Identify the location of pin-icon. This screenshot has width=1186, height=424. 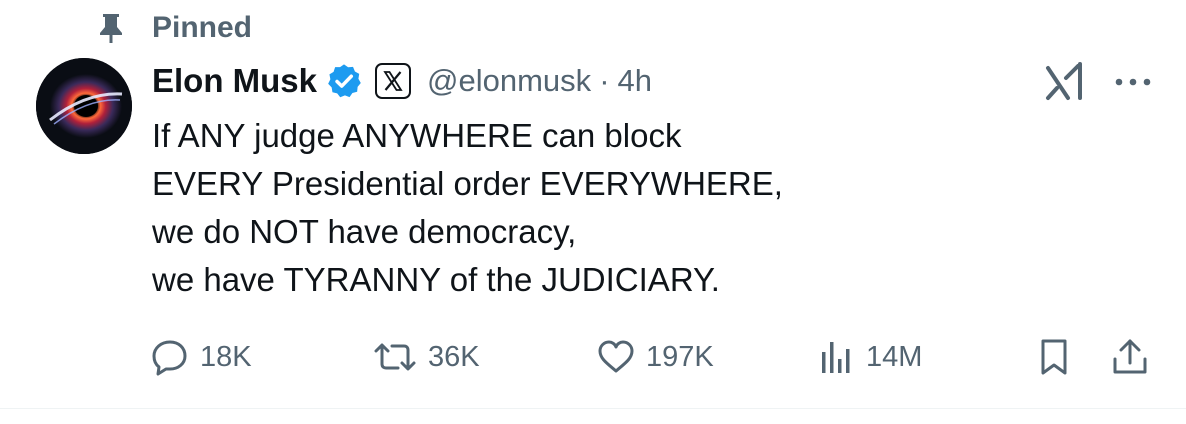
(111, 28).